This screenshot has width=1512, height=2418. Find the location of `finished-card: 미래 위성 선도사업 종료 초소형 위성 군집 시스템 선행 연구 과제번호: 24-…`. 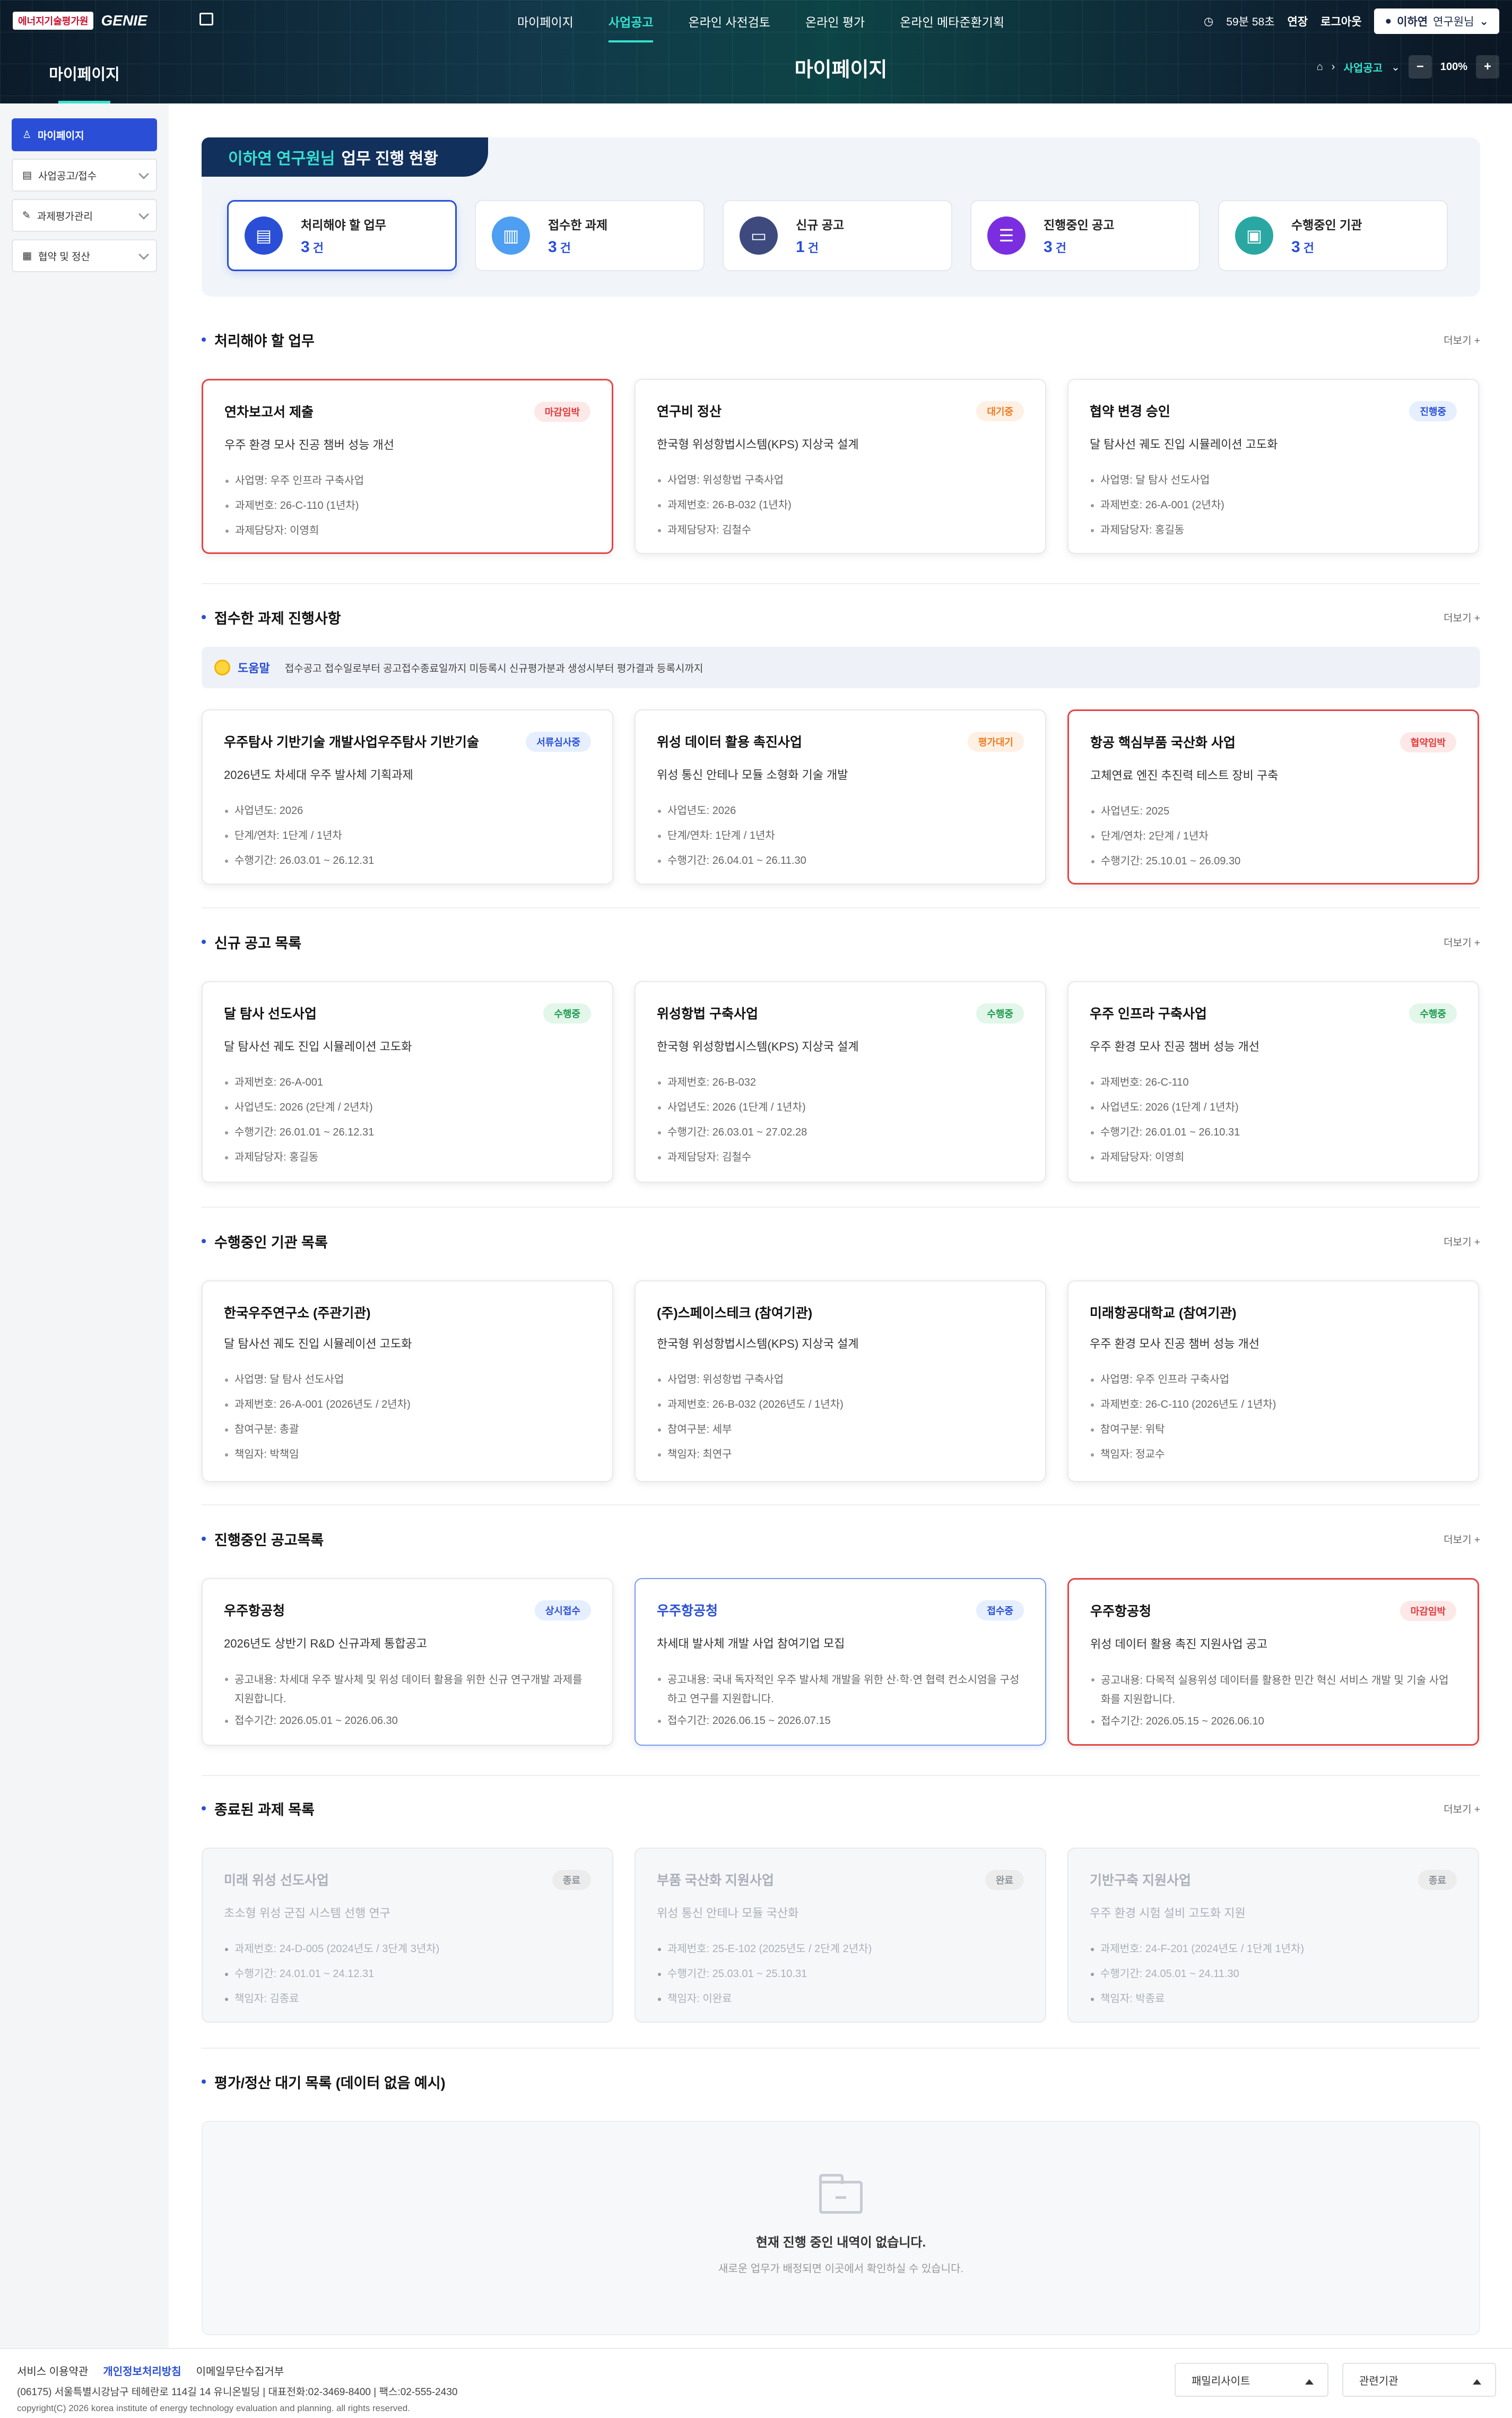

finished-card: 미래 위성 선도사업 종료 초소형 위성 군집 시스템 선행 연구 과제번호: 24-… is located at coordinates (407, 1935).